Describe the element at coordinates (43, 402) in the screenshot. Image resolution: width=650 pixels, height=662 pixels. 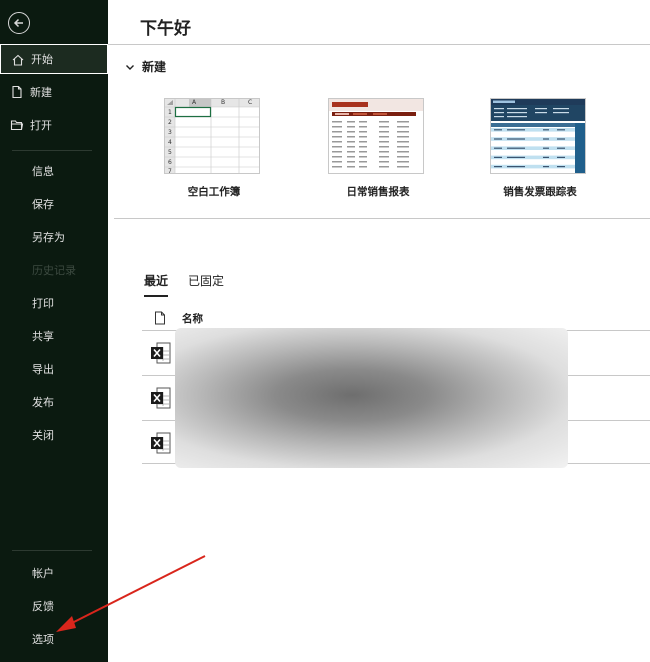
I see `sidebar-item-label: 发布` at that location.